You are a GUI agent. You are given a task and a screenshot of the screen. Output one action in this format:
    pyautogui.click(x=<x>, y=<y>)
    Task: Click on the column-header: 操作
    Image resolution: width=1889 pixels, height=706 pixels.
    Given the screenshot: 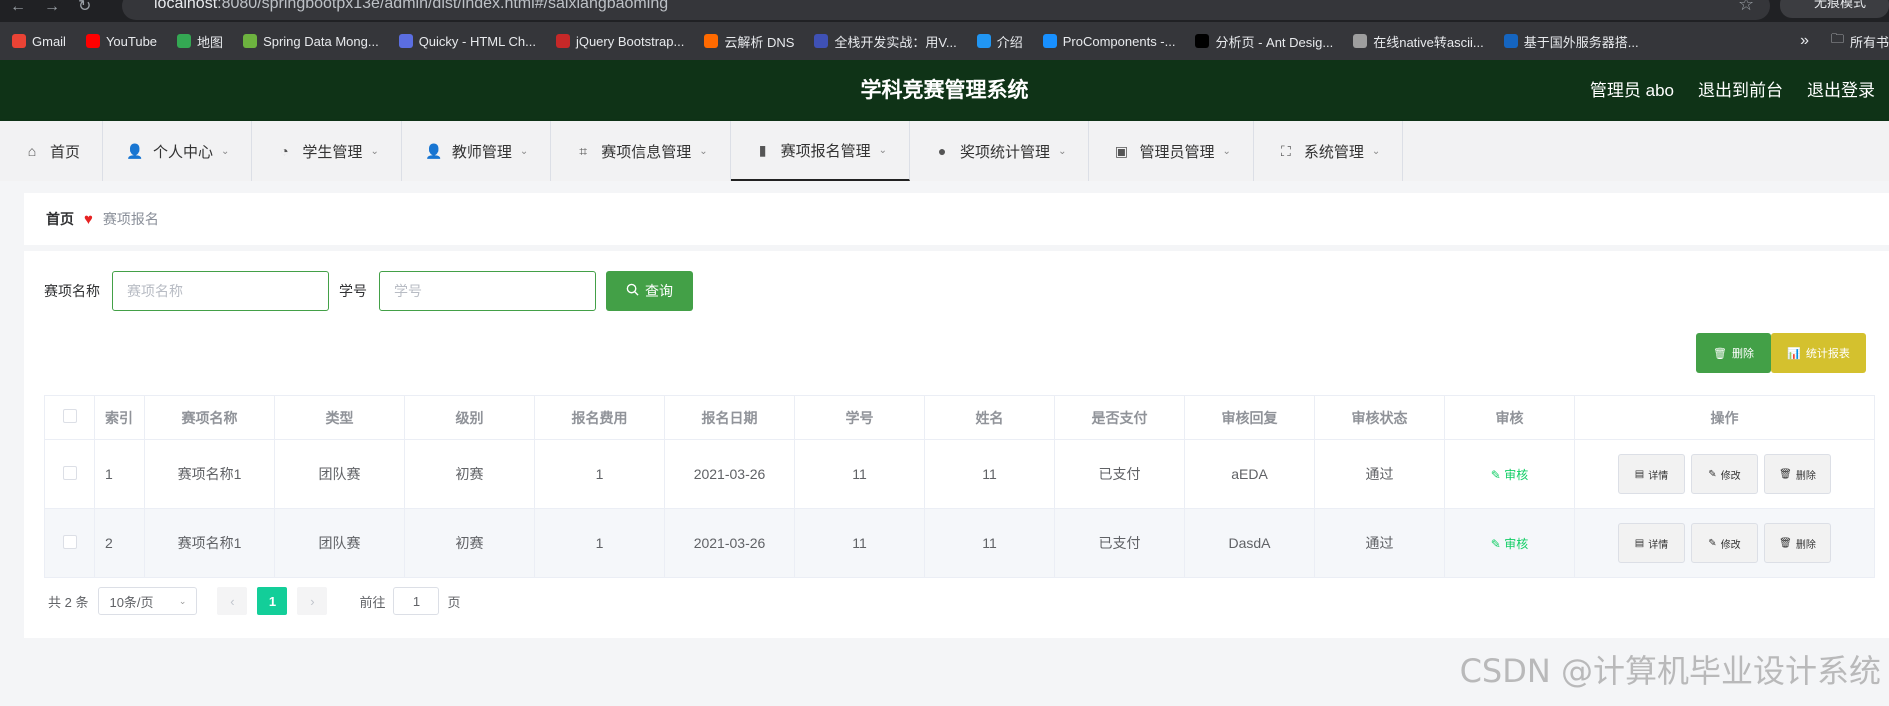 What is the action you would take?
    pyautogui.click(x=1724, y=417)
    